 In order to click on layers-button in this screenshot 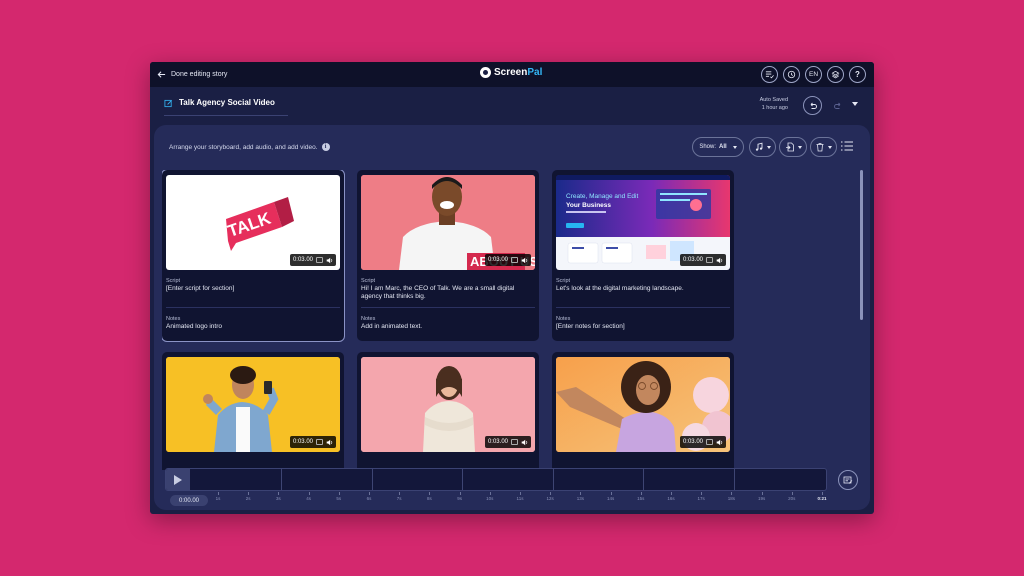, I will do `click(835, 74)`.